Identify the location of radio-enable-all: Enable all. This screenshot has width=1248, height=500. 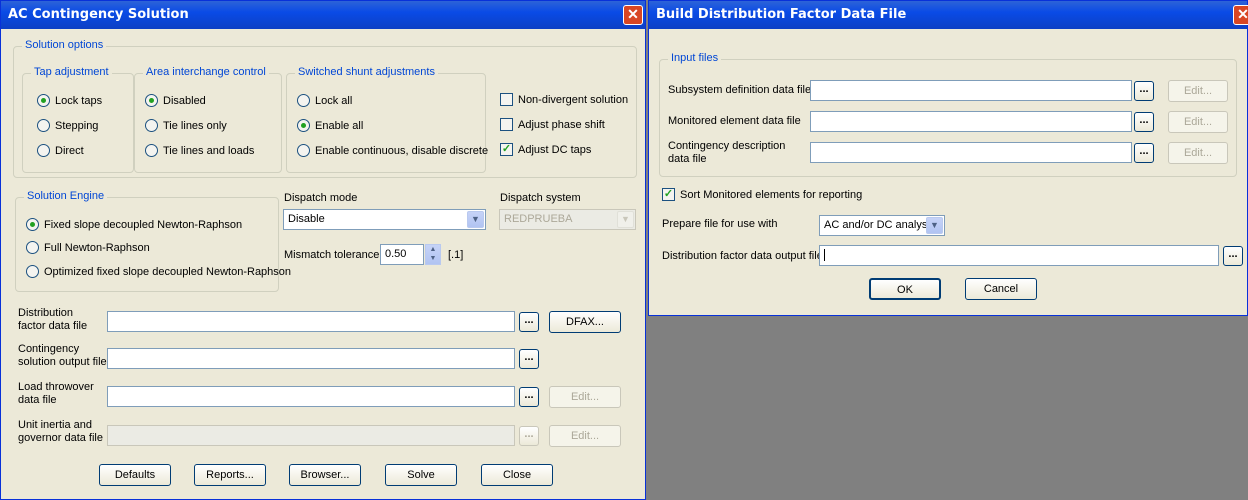
(330, 125).